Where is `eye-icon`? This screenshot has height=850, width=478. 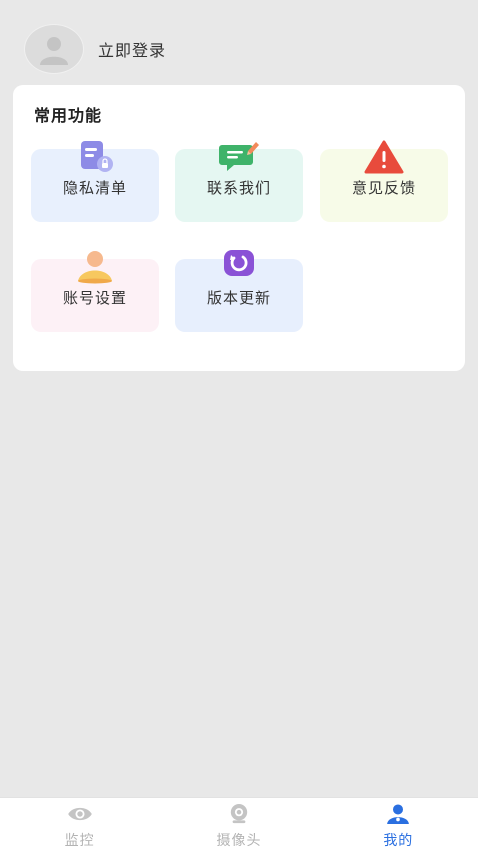
eye-icon is located at coordinates (79, 814).